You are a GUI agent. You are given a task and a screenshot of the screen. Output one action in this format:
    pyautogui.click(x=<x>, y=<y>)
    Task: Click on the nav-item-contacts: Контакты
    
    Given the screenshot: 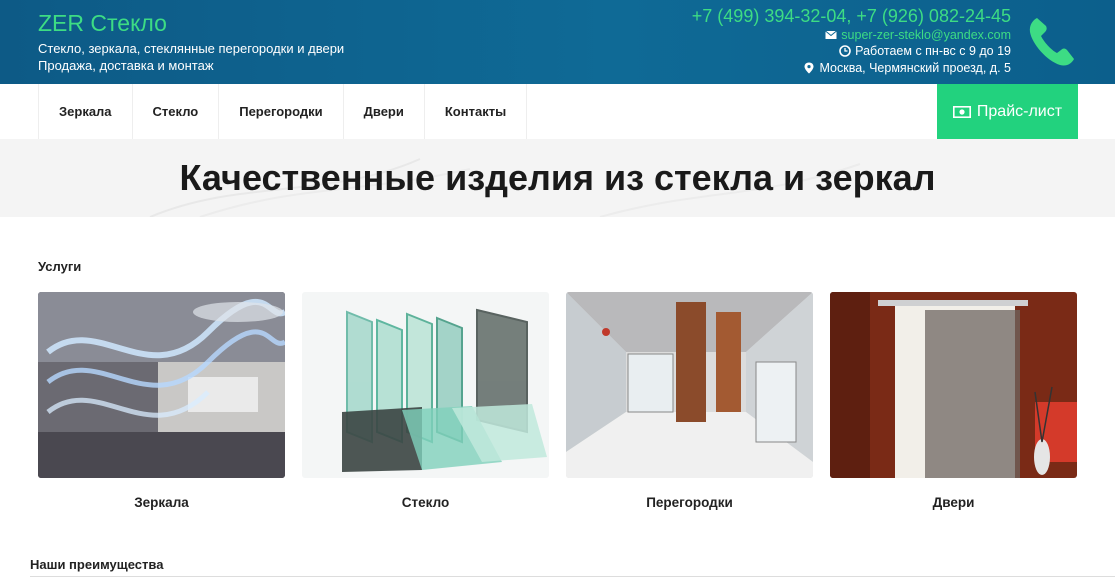 What is the action you would take?
    pyautogui.click(x=475, y=111)
    